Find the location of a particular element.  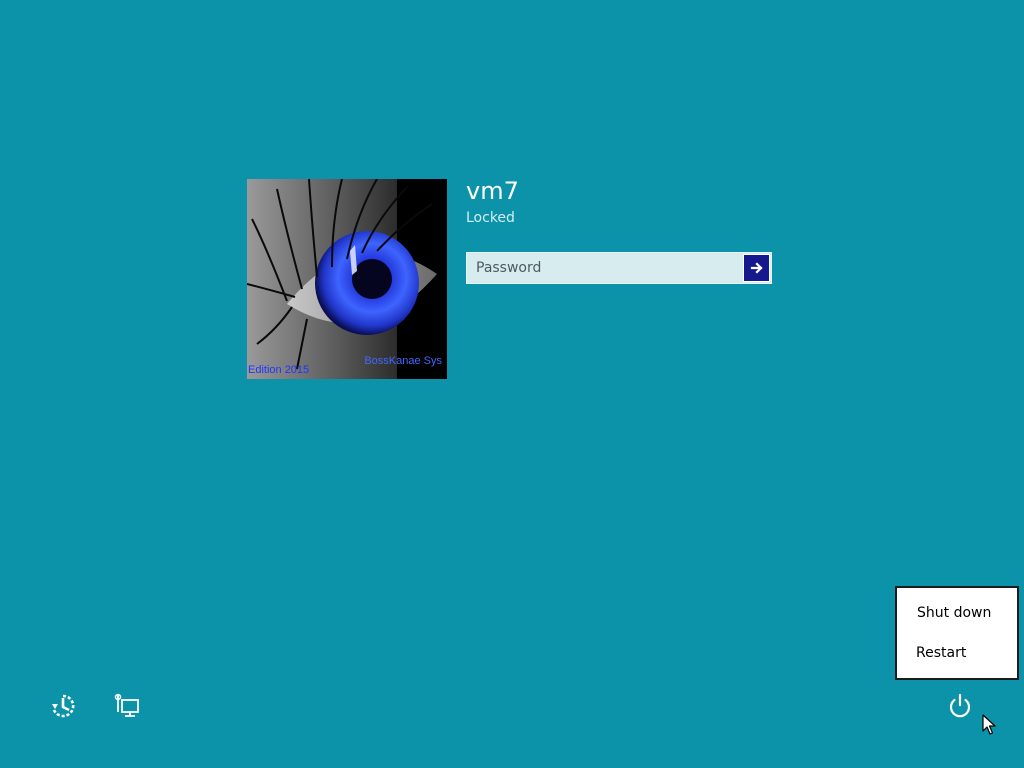

right-arrow-icon is located at coordinates (756, 268).